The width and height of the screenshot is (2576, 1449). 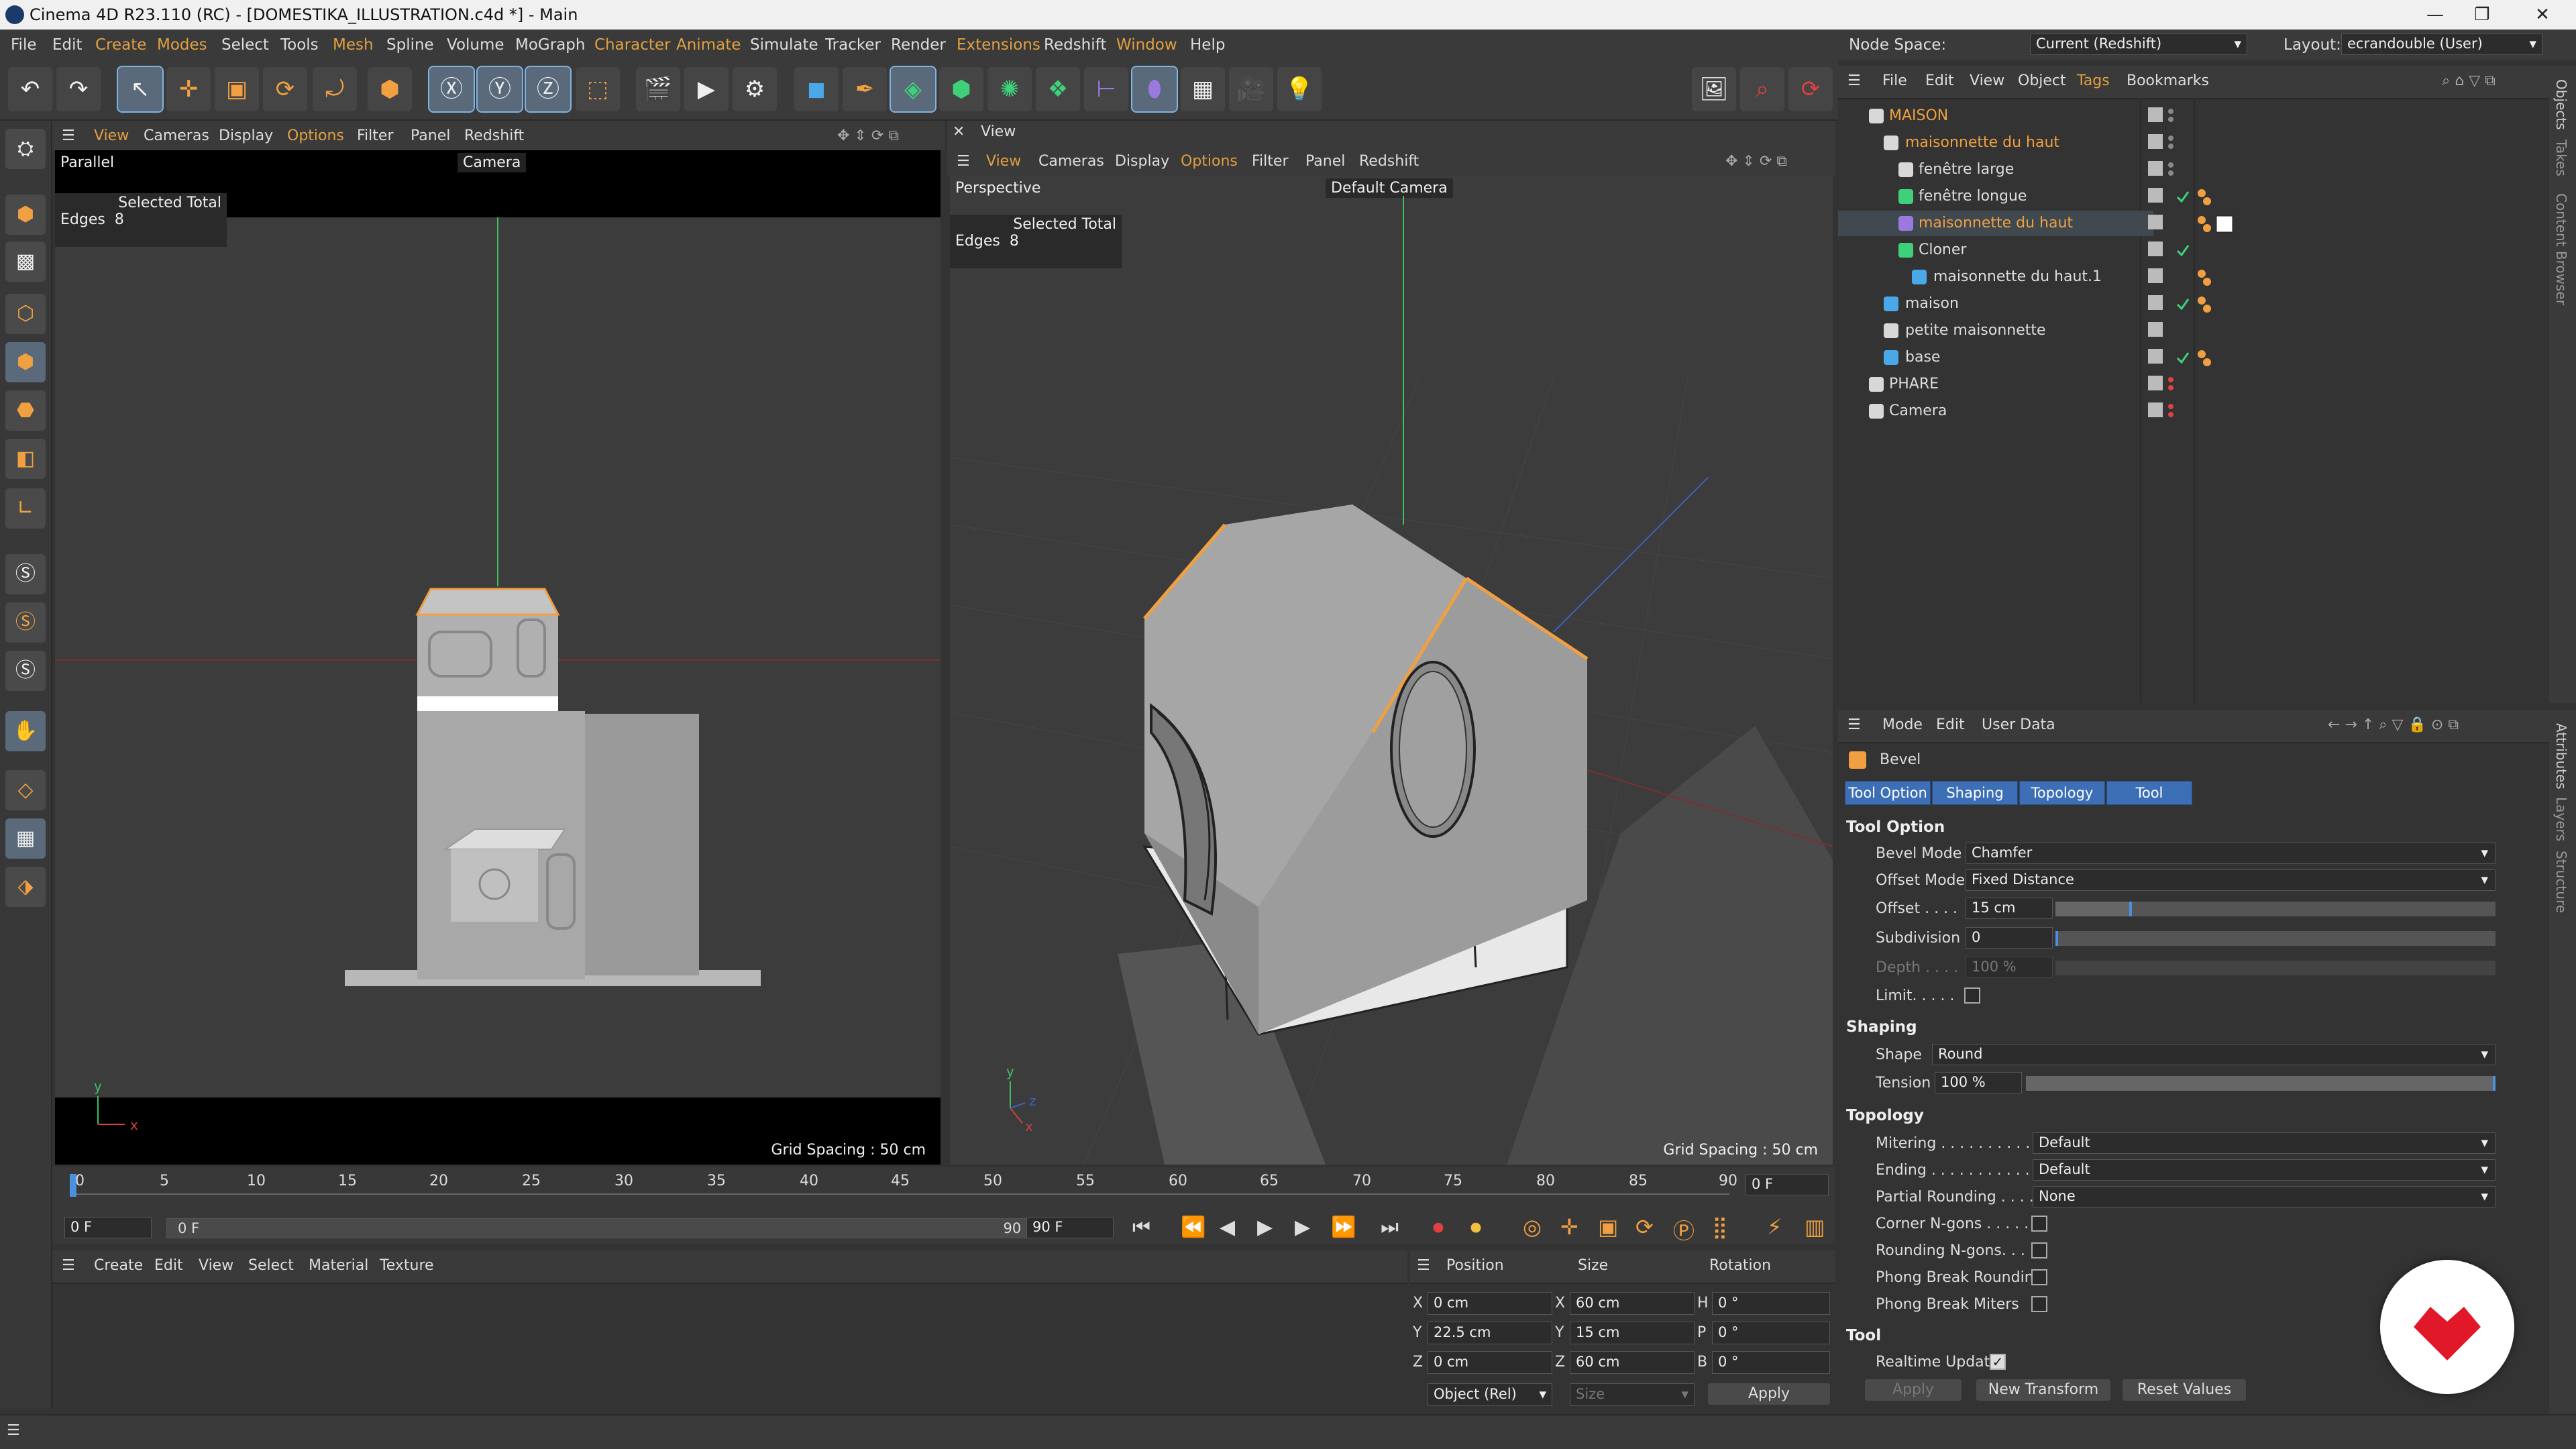 What do you see at coordinates (708, 45) in the screenshot?
I see `menu-animate: Animate` at bounding box center [708, 45].